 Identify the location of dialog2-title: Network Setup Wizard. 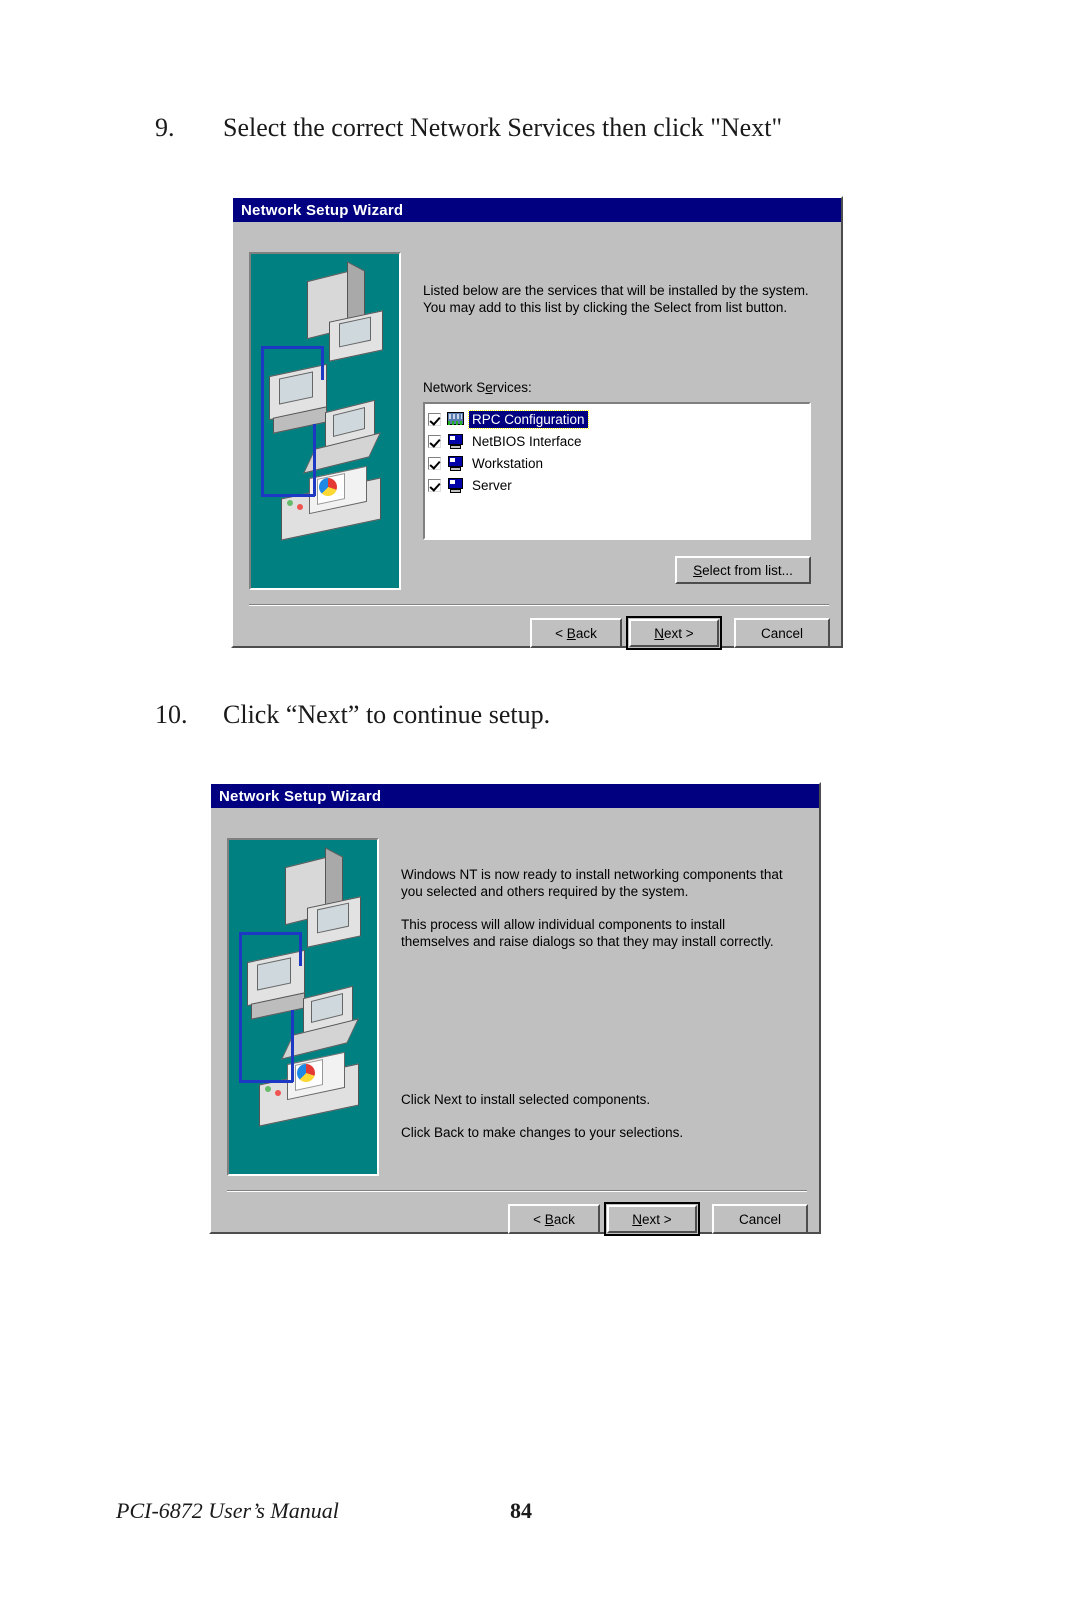
(300, 796).